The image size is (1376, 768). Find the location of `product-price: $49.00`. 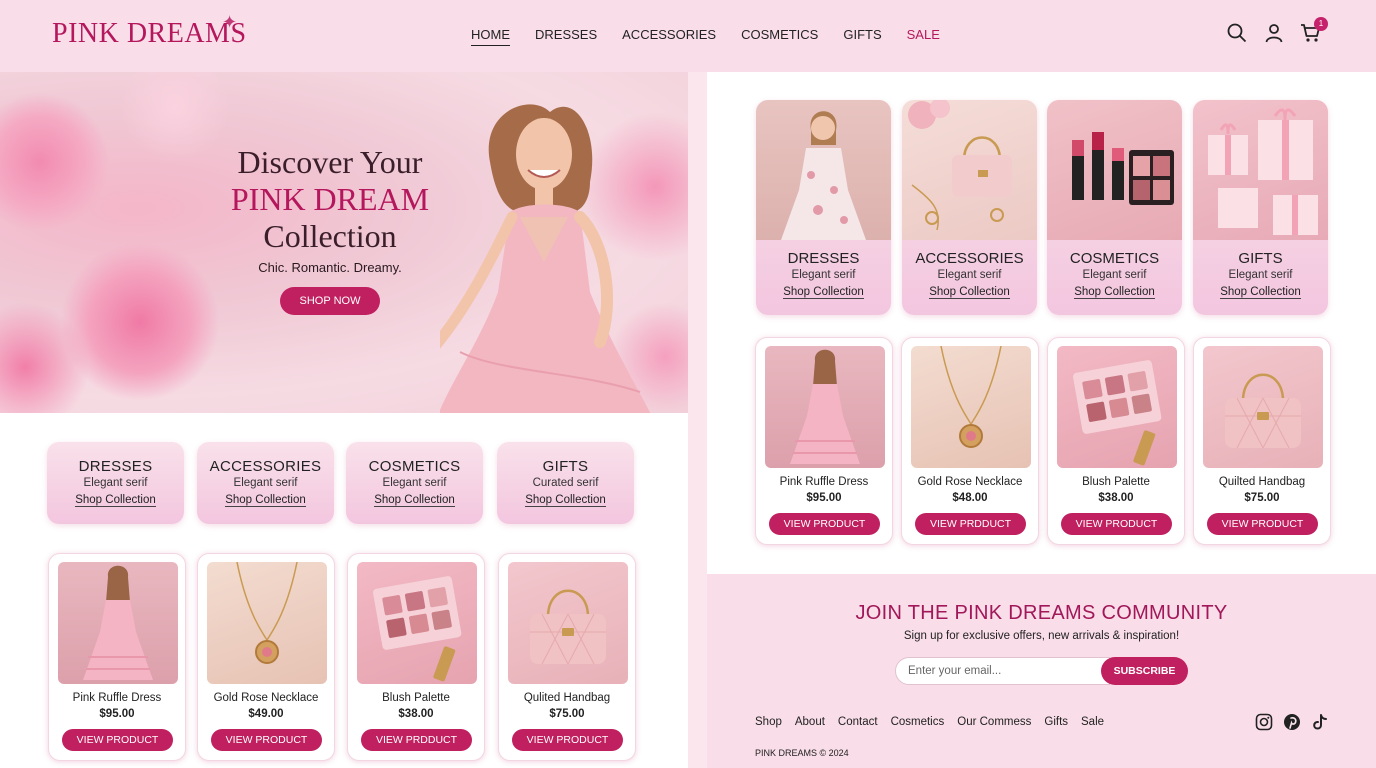

product-price: $49.00 is located at coordinates (266, 714).